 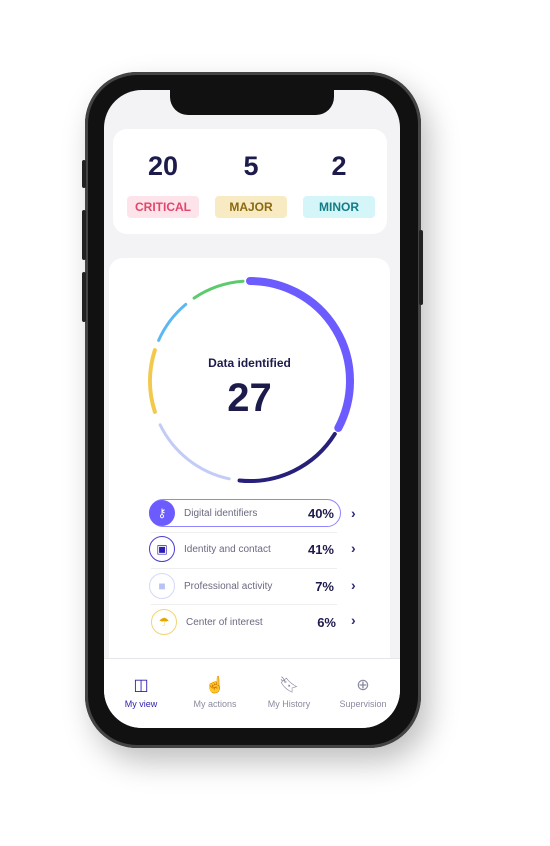 What do you see at coordinates (163, 207) in the screenshot?
I see `critical-badge: CRITICAL` at bounding box center [163, 207].